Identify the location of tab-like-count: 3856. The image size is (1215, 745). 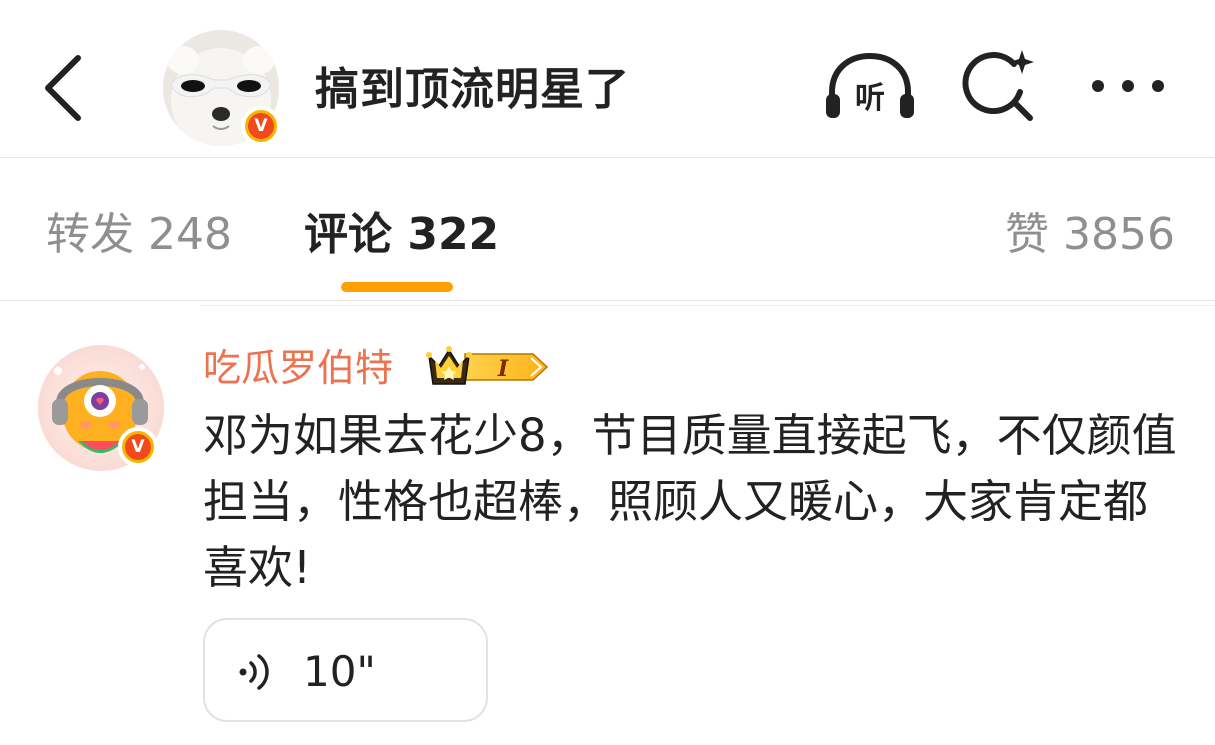
(1119, 234).